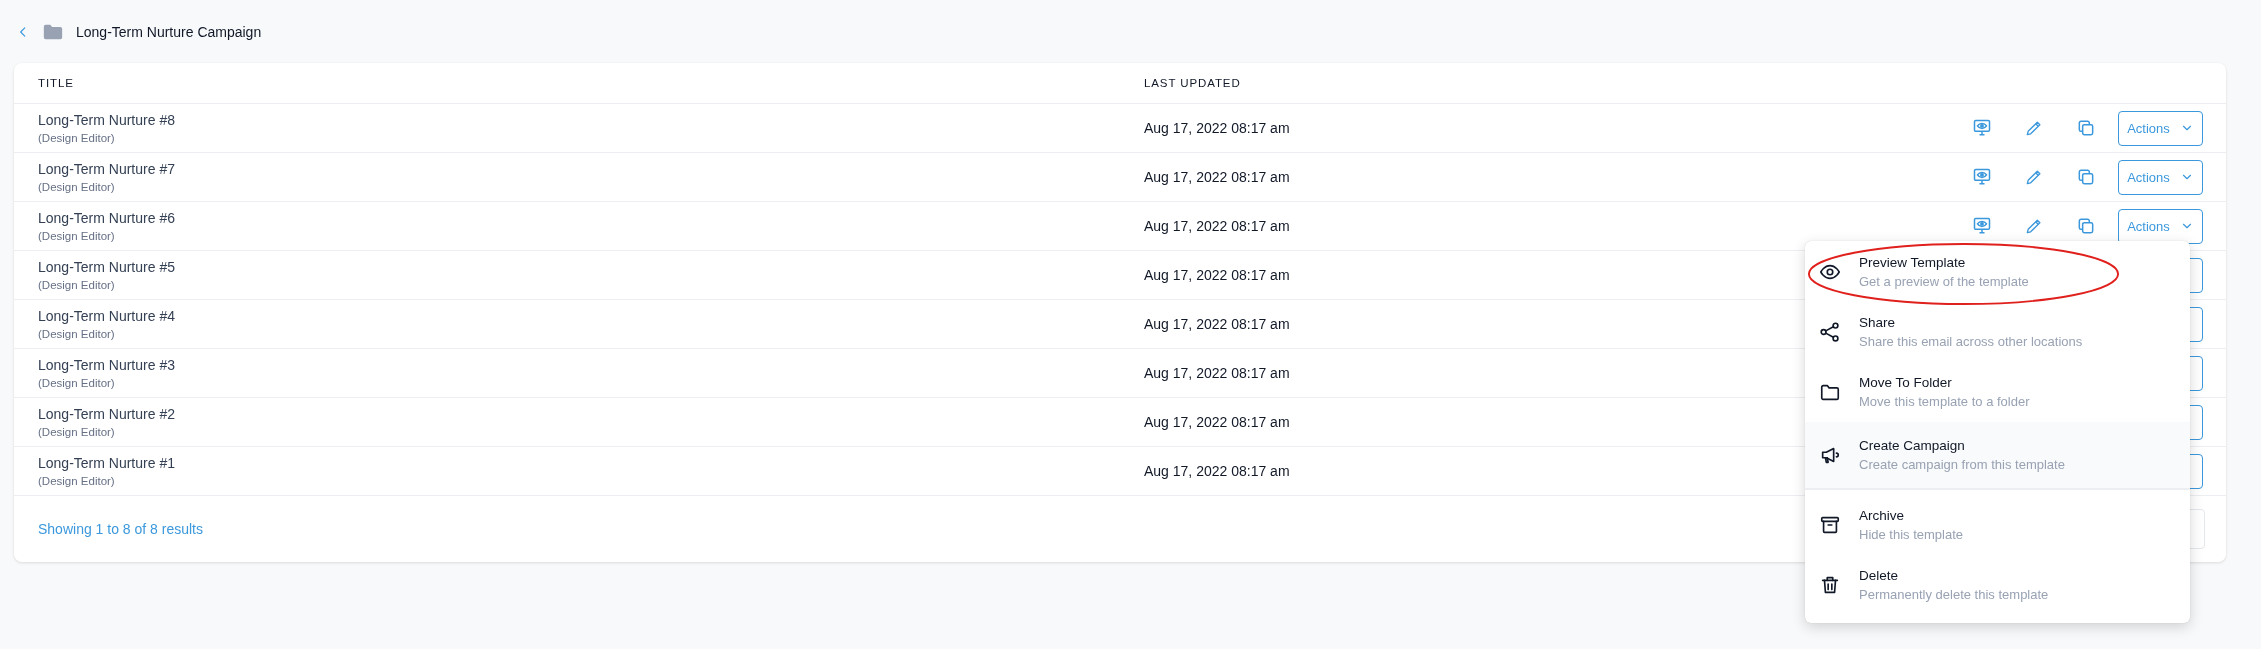 The width and height of the screenshot is (2261, 649). I want to click on menu-item-label: Share, so click(1878, 322).